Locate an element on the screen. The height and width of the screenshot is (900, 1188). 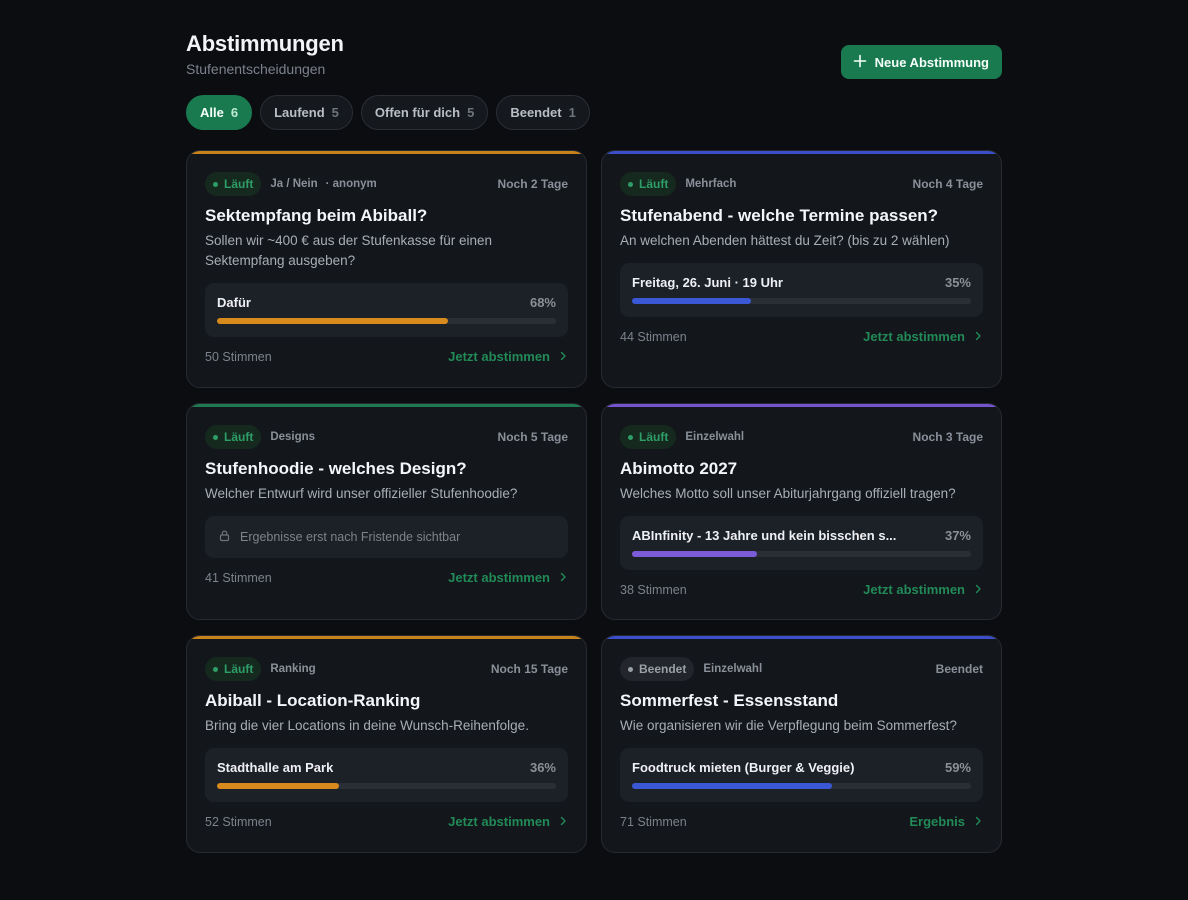
result-percent: 68% is located at coordinates (542, 302).